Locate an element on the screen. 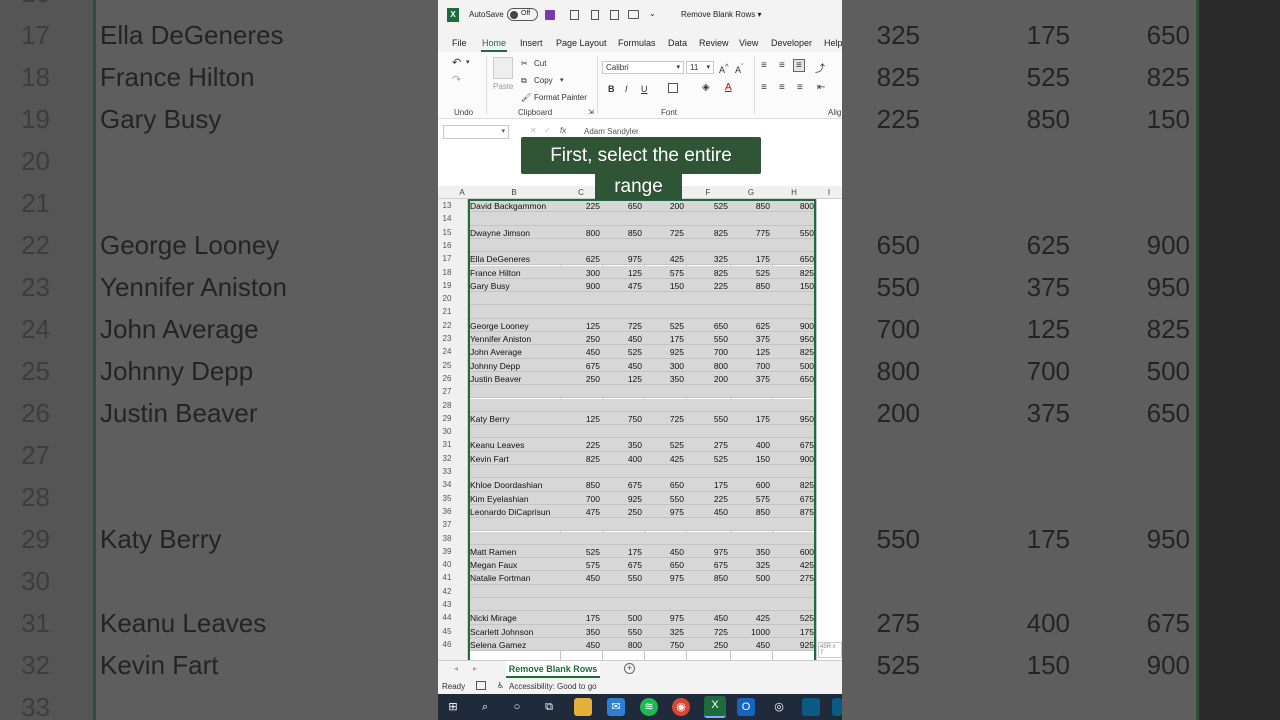 The width and height of the screenshot is (1280, 720). cell-name: David Backgammon is located at coordinates (508, 206).